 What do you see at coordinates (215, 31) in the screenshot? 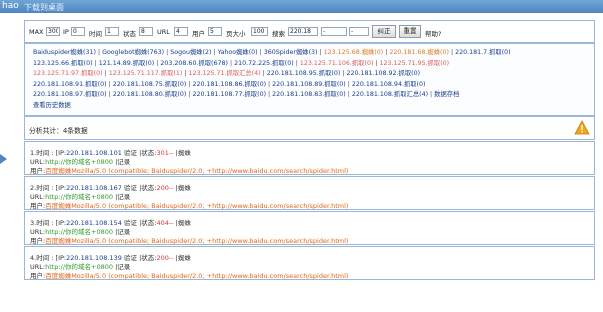
I see `user-input` at bounding box center [215, 31].